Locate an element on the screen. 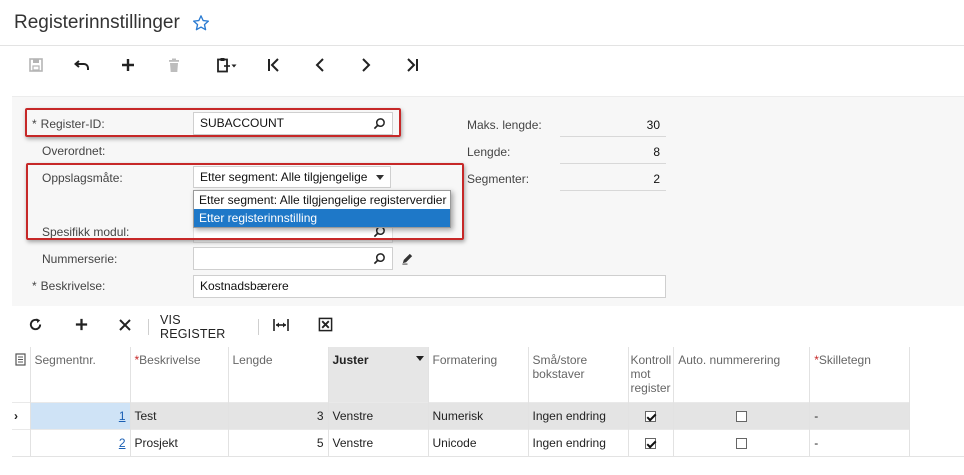 This screenshot has height=475, width=964. col-case: Små/store bokstaver is located at coordinates (578, 374).